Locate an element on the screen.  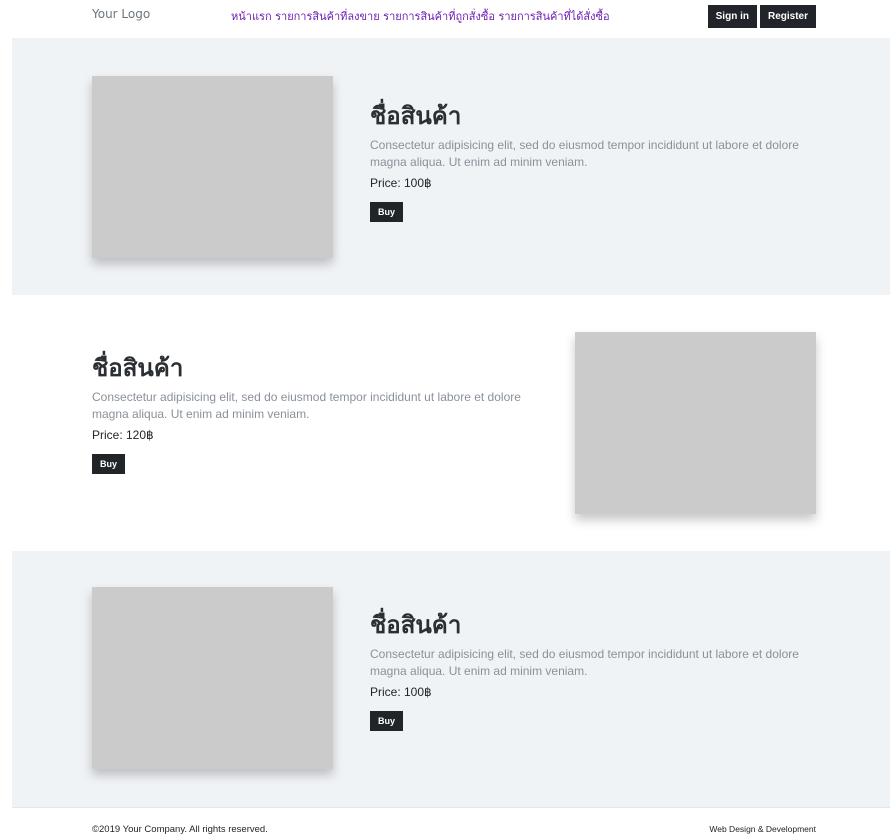
footer-divider is located at coordinates (451, 807).